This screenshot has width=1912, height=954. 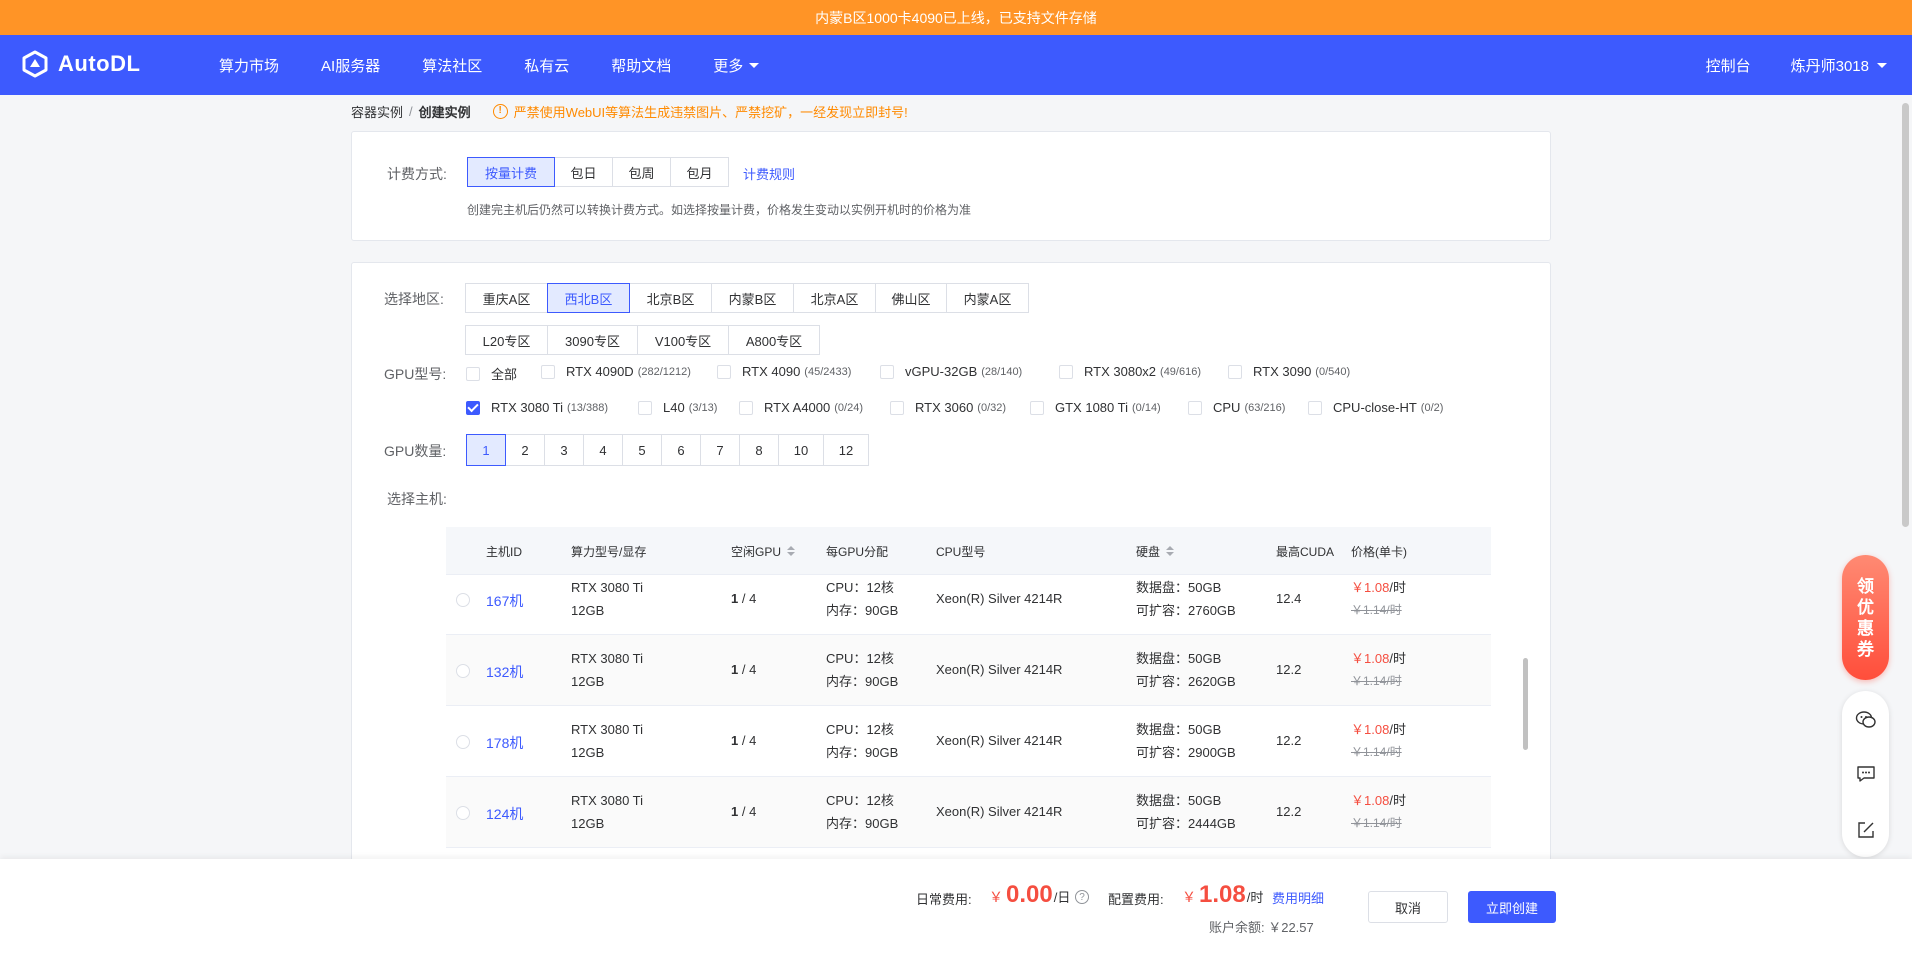 I want to click on col-free-gpu: 空闲GPU, so click(x=763, y=551).